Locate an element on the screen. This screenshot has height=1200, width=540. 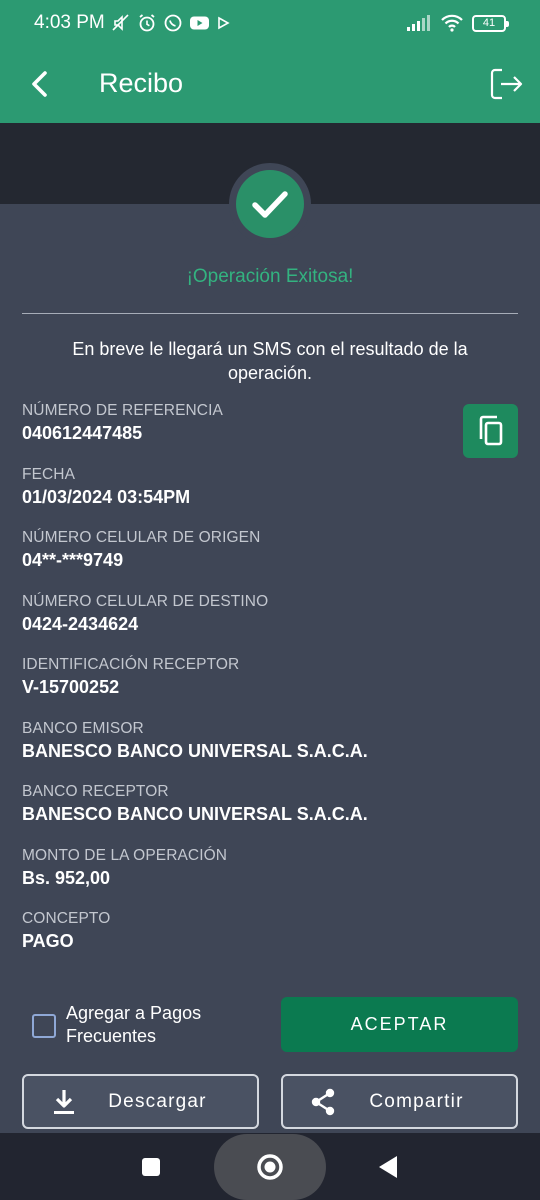
whatsapp-icon is located at coordinates (173, 23).